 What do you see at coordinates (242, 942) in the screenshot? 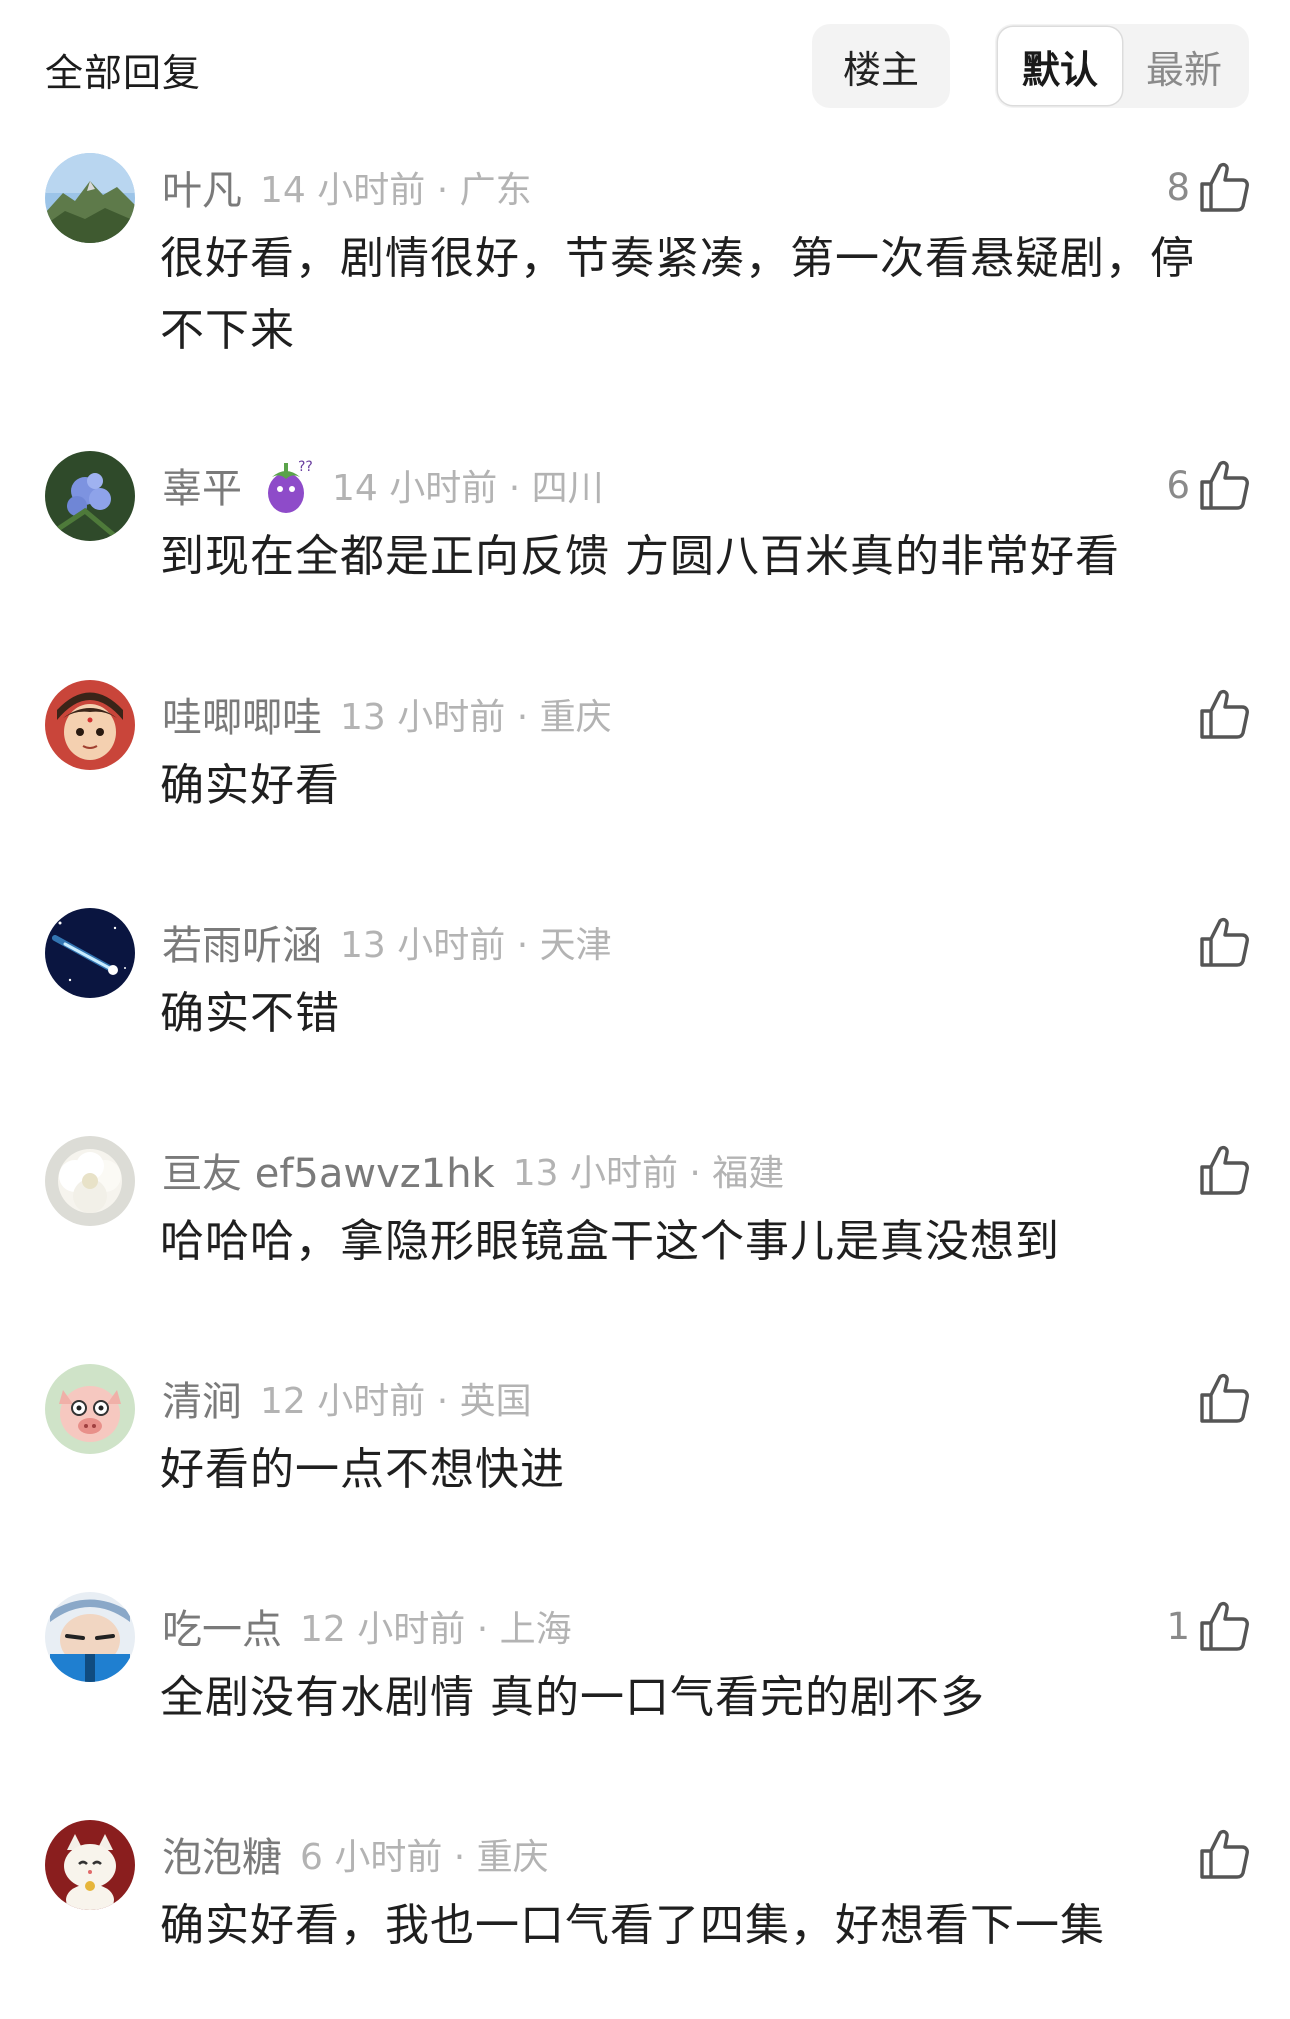
I see `username: 若雨听涵` at bounding box center [242, 942].